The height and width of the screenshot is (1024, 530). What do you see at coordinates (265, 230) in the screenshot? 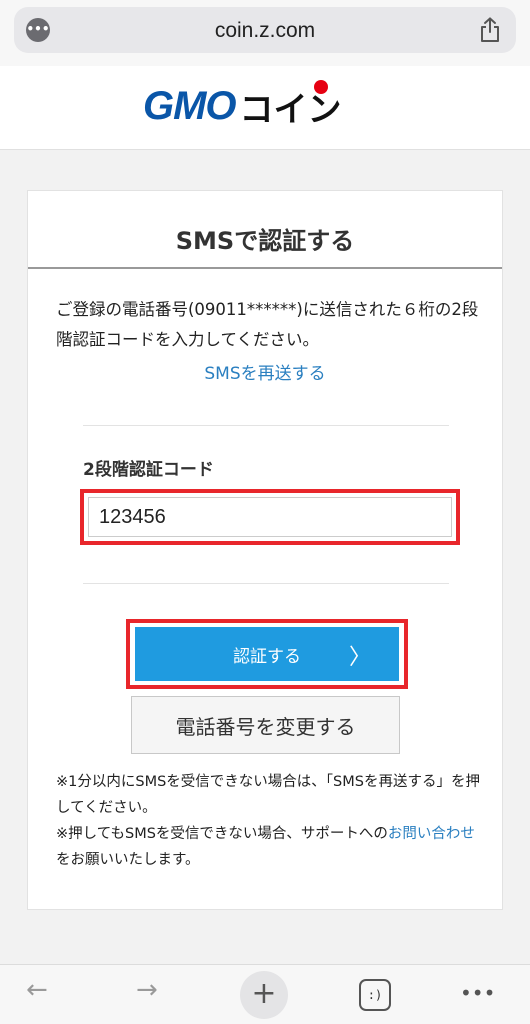
I see `page-title: SMSで認証する` at bounding box center [265, 230].